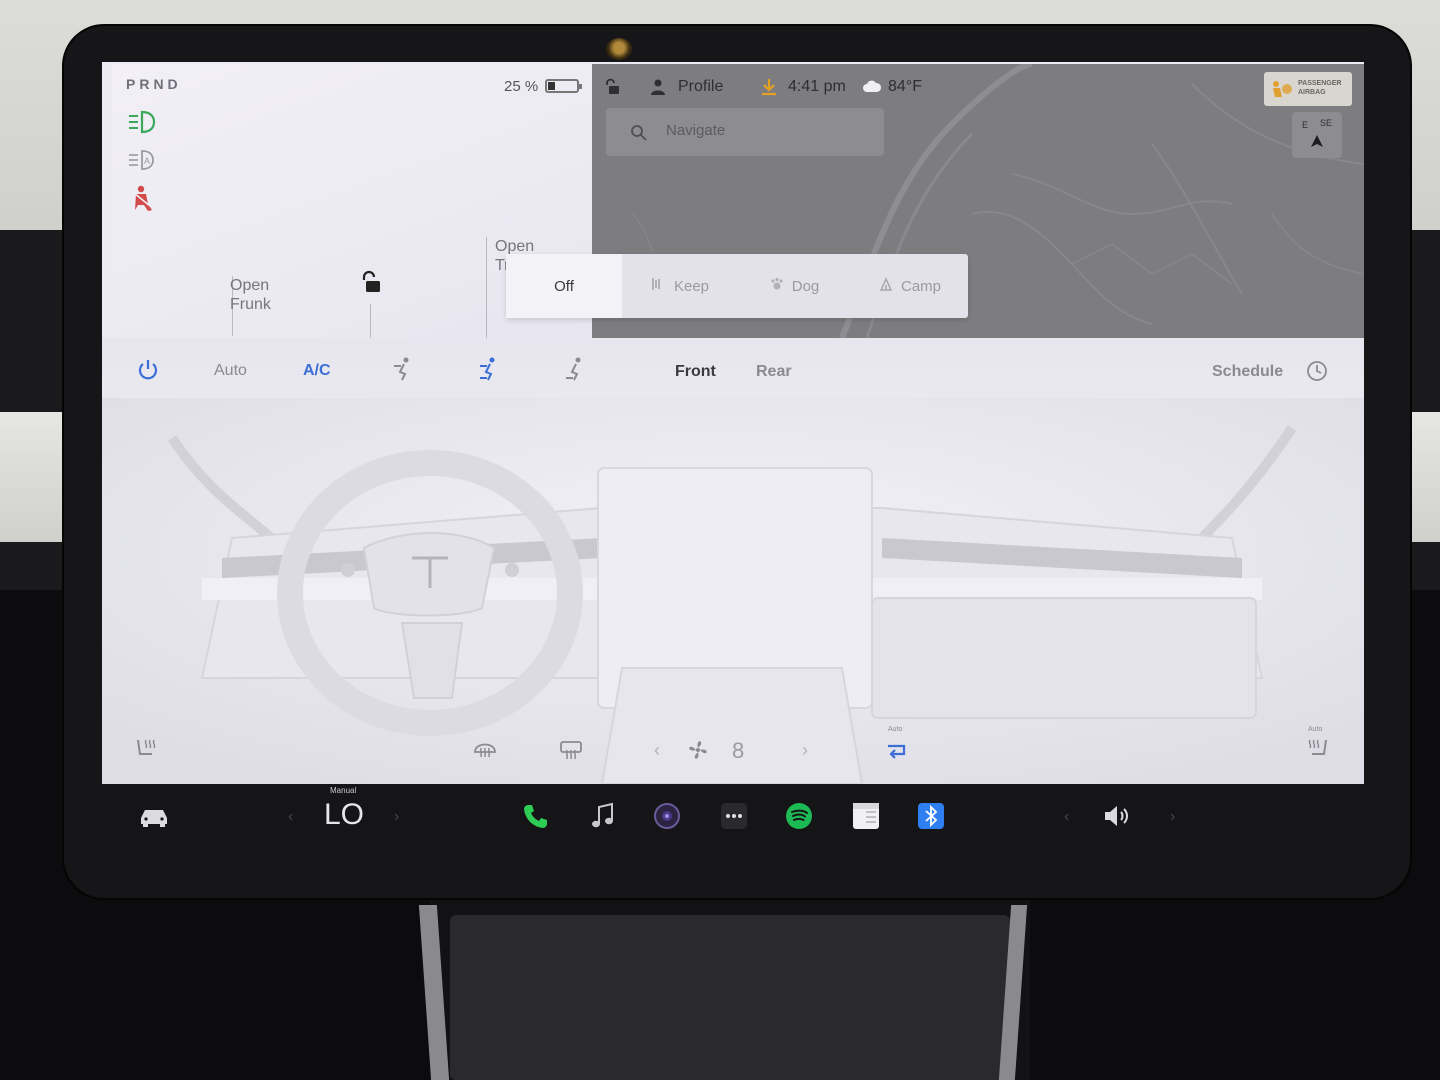 This screenshot has height=1080, width=1440. What do you see at coordinates (371, 283) in the screenshot?
I see `unlock-icon` at bounding box center [371, 283].